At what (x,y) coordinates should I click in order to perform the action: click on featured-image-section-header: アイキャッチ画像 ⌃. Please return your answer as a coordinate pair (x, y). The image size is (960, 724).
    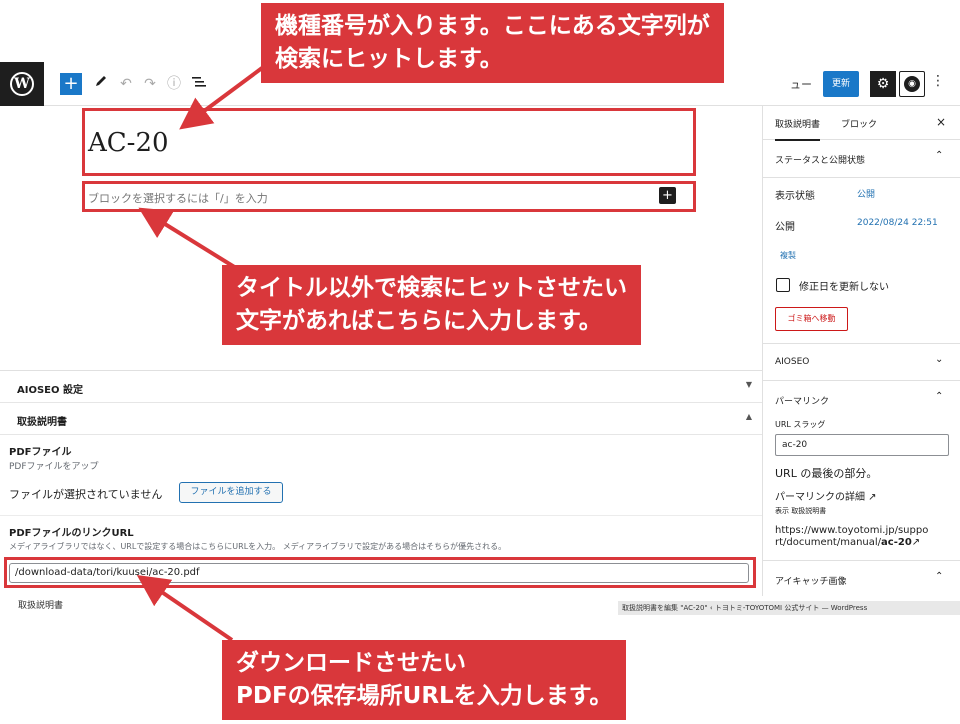
    Looking at the image, I should click on (861, 579).